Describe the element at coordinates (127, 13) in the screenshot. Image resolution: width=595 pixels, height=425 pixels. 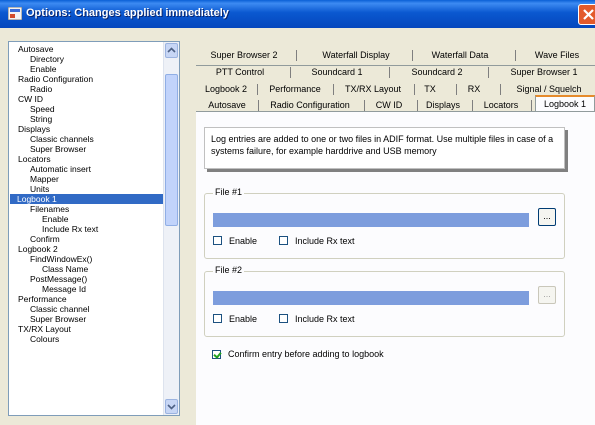
I see `window-title: Options: Changes applied immediately` at that location.